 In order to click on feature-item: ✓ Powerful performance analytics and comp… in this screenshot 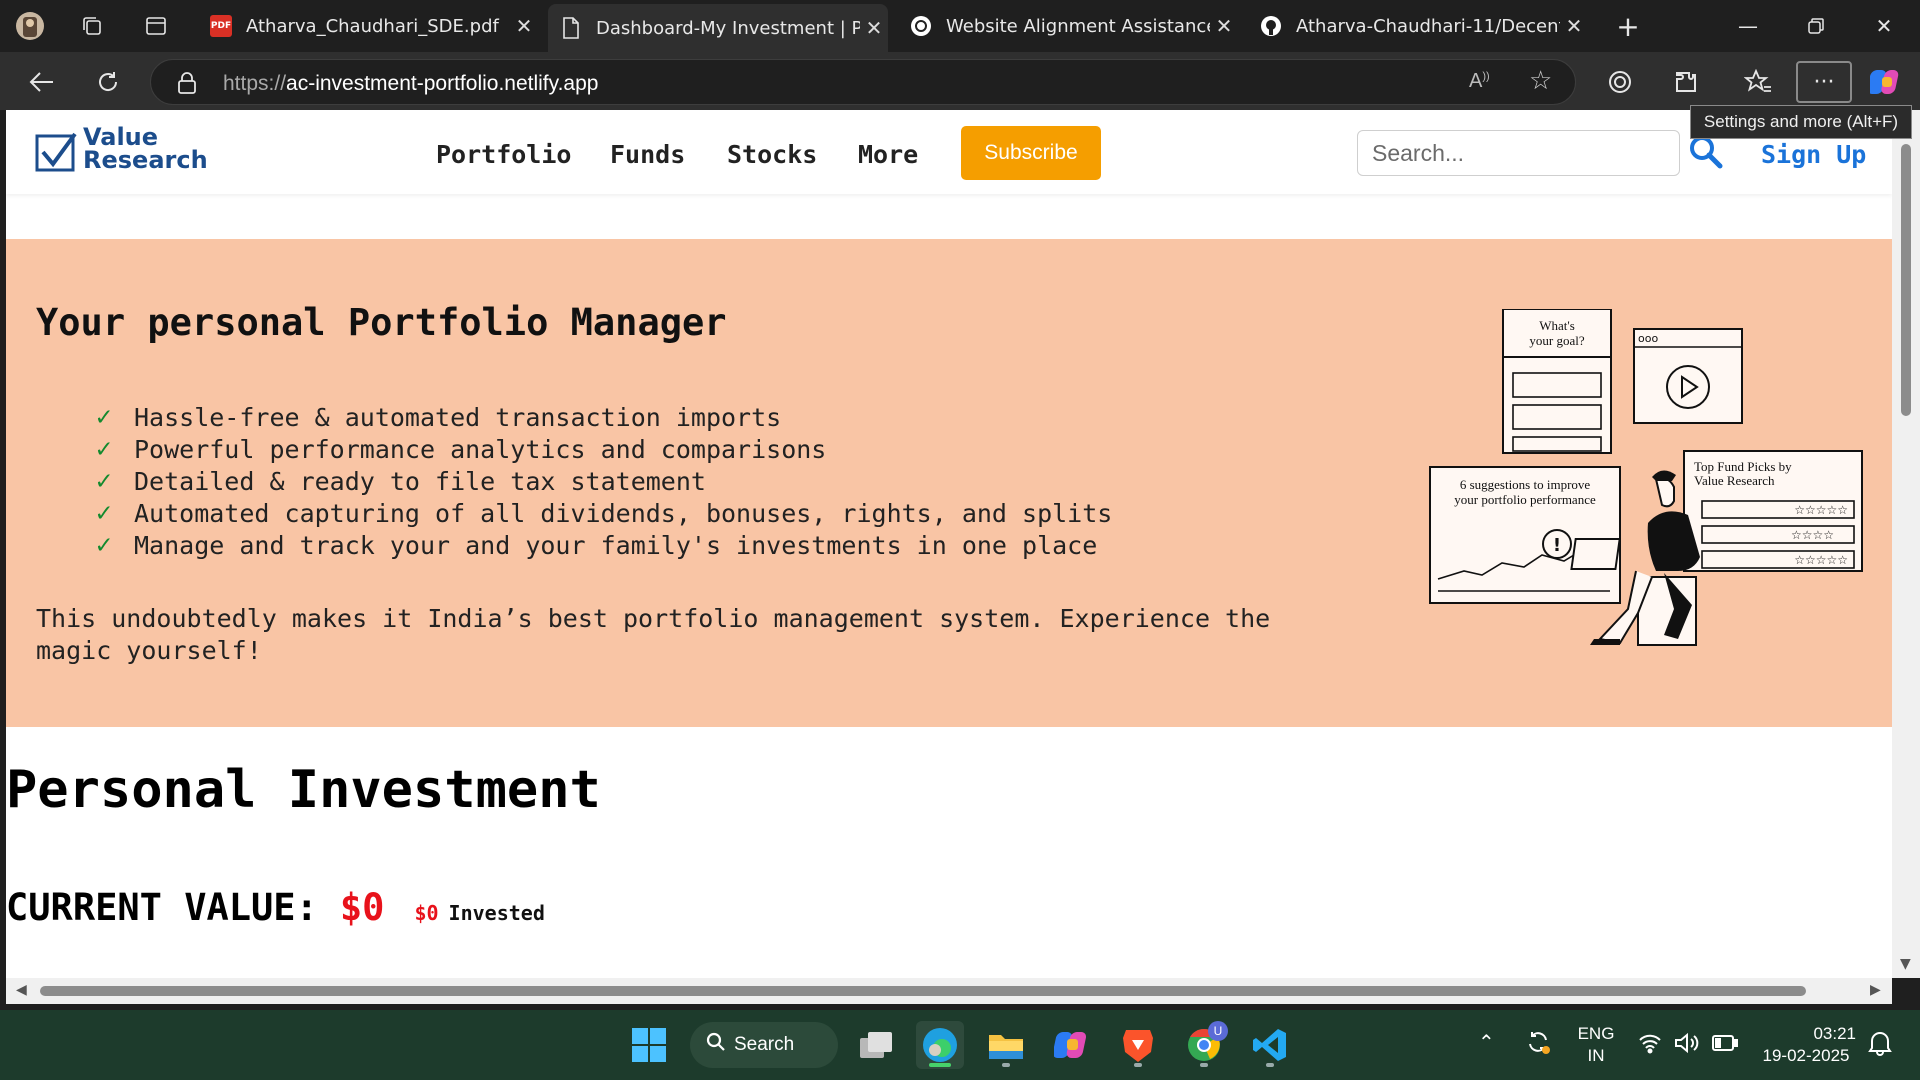, I will do `click(461, 449)`.